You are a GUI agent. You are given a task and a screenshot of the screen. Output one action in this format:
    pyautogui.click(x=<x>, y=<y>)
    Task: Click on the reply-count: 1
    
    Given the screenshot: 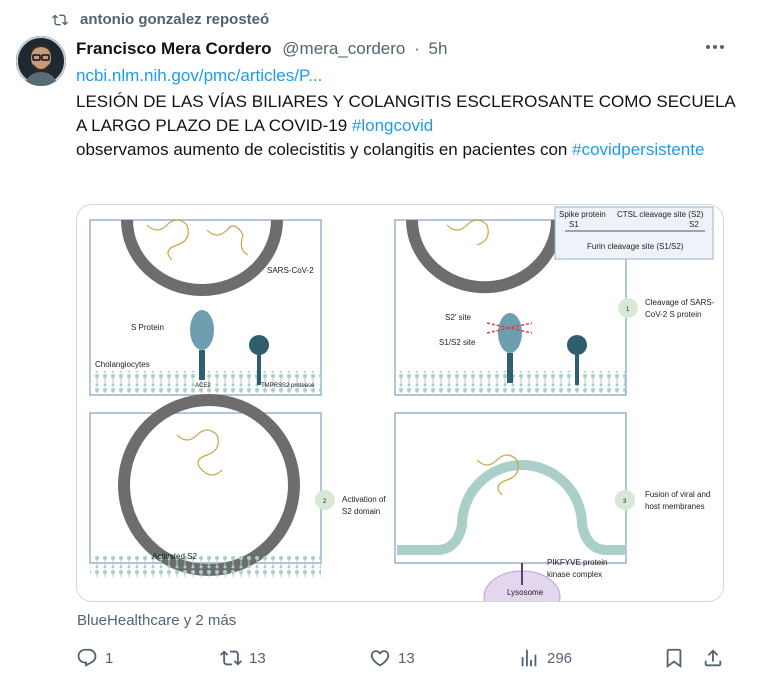 What is the action you would take?
    pyautogui.click(x=109, y=658)
    